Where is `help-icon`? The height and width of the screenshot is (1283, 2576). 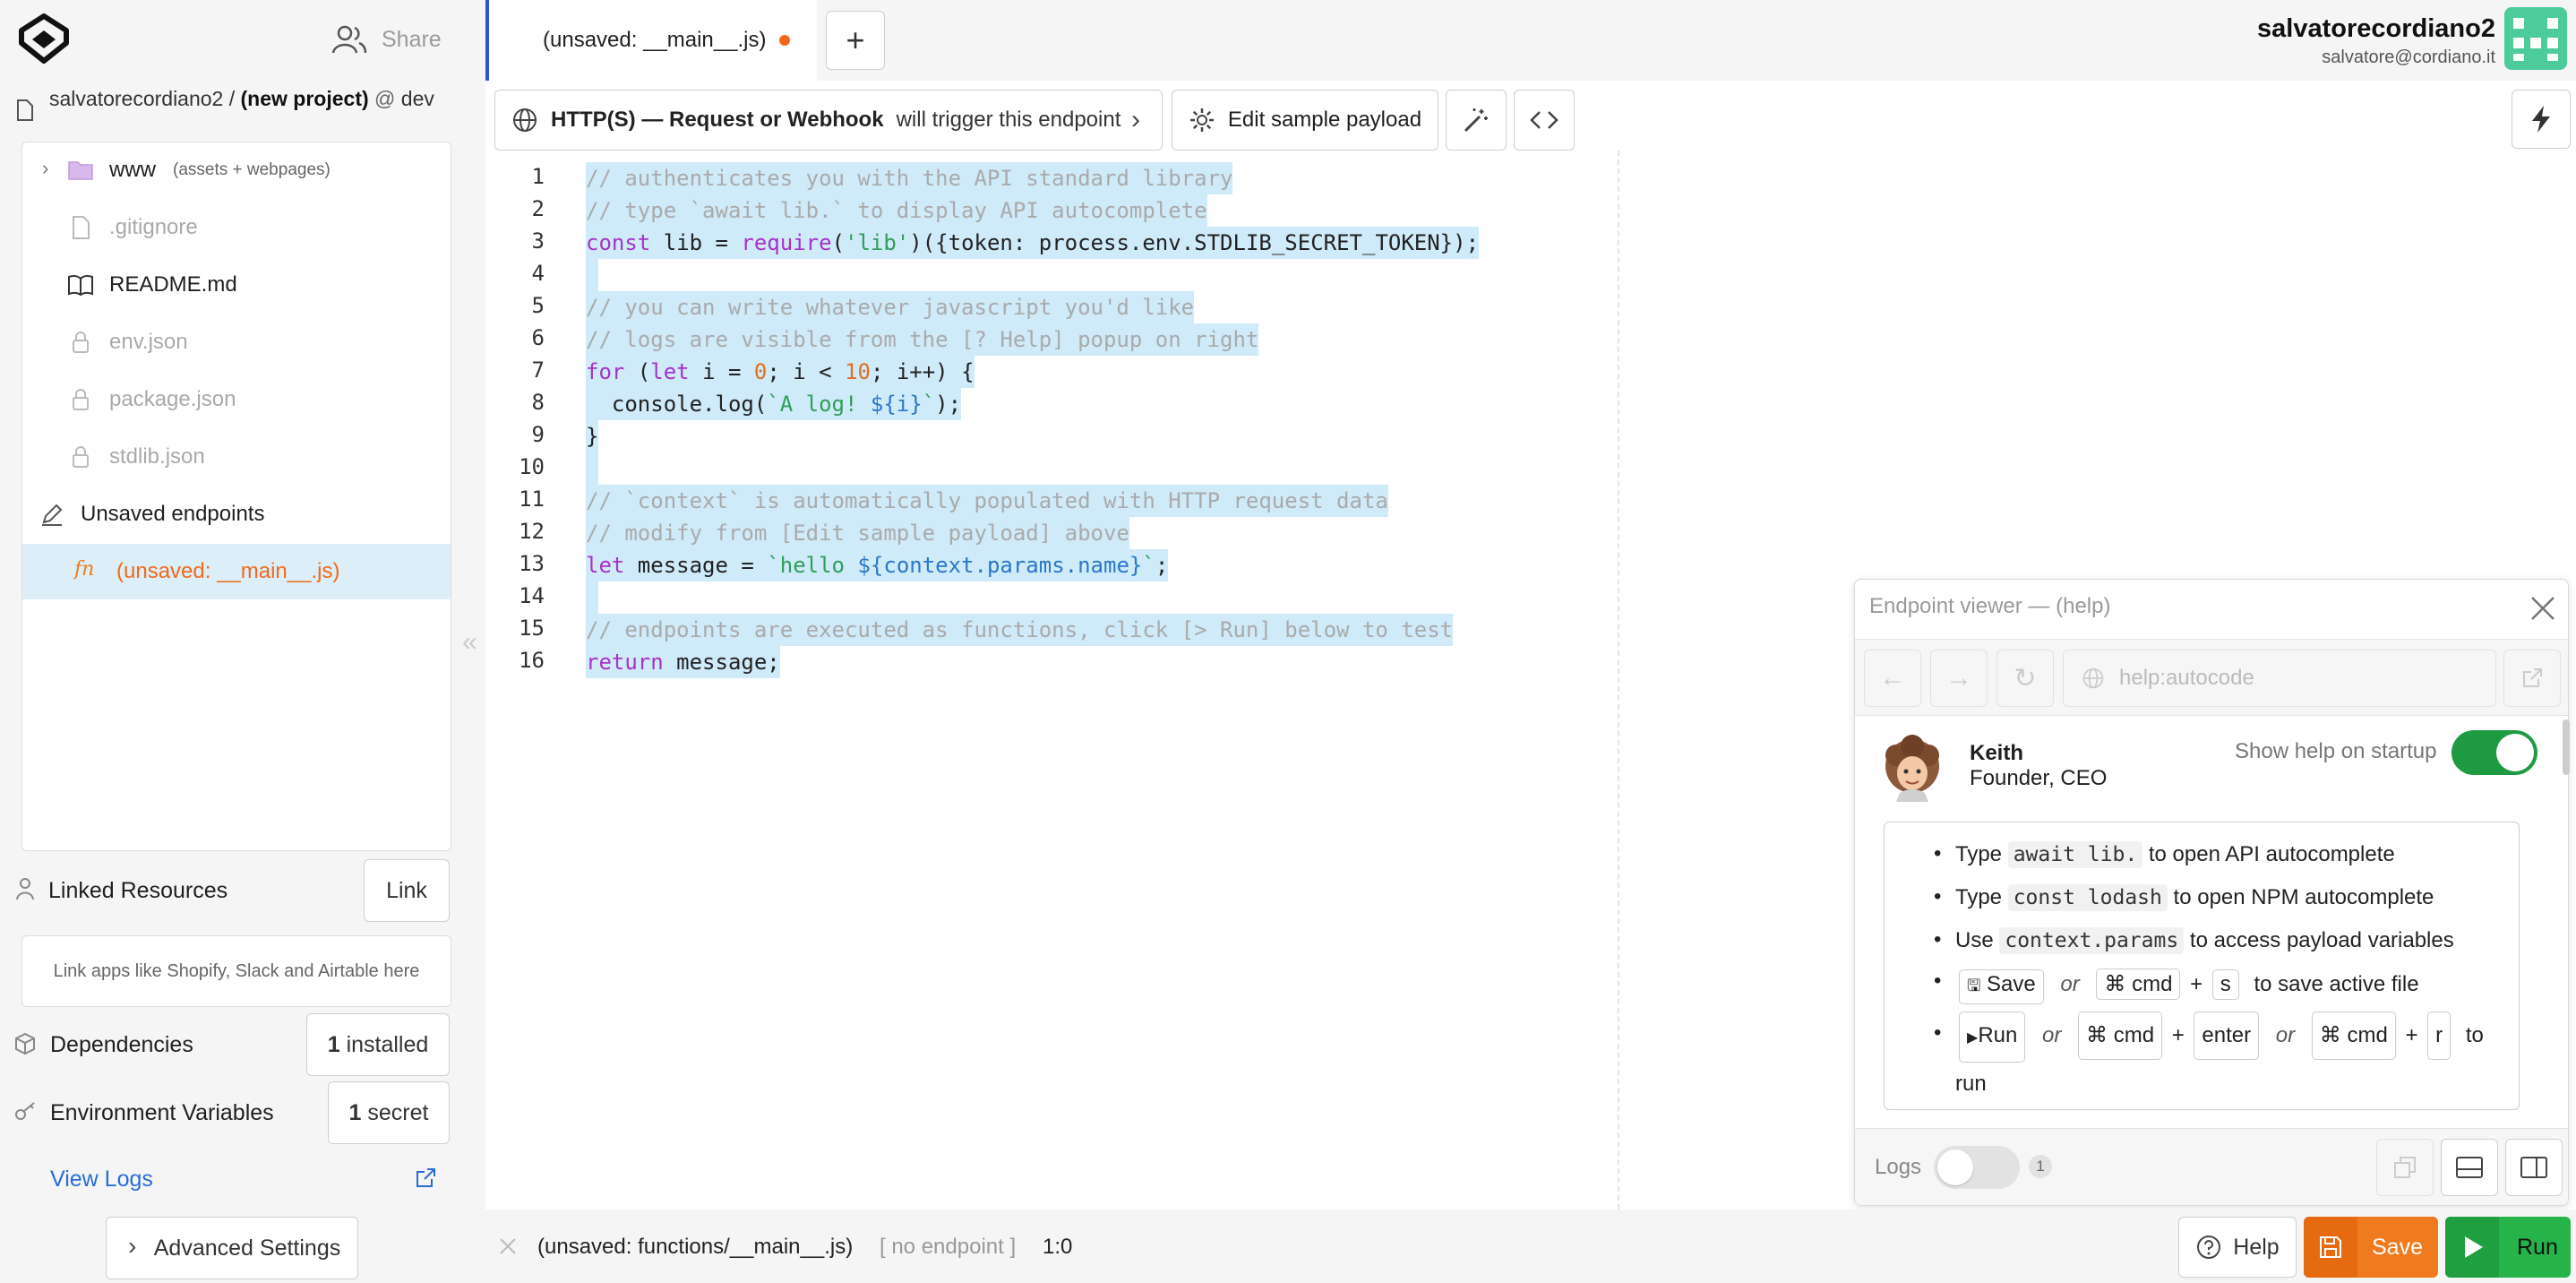
help-icon is located at coordinates (2209, 1247).